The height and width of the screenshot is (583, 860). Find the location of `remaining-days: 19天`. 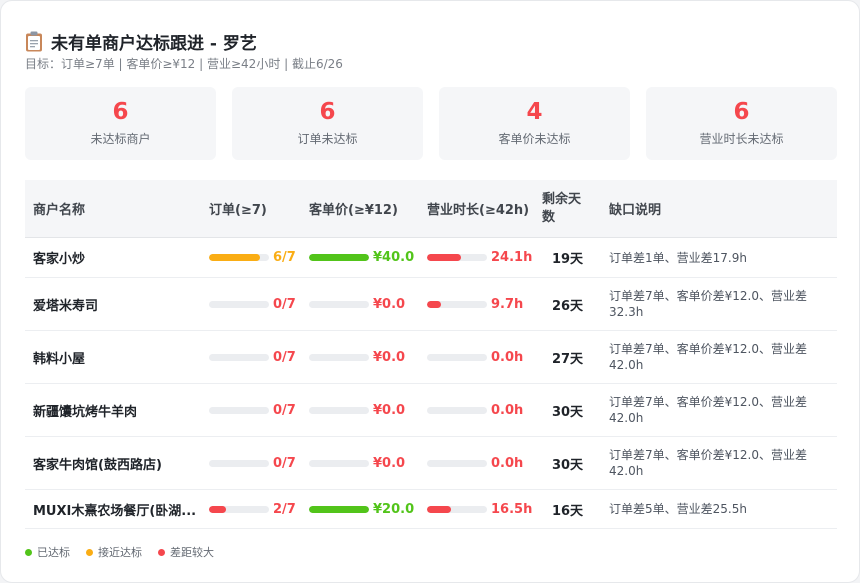

remaining-days: 19天 is located at coordinates (567, 259).